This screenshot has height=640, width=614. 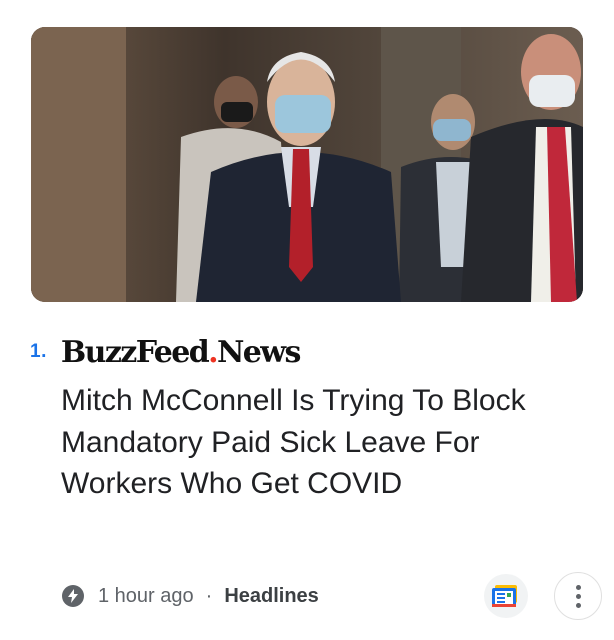 I want to click on article-rank: 1., so click(x=38, y=351).